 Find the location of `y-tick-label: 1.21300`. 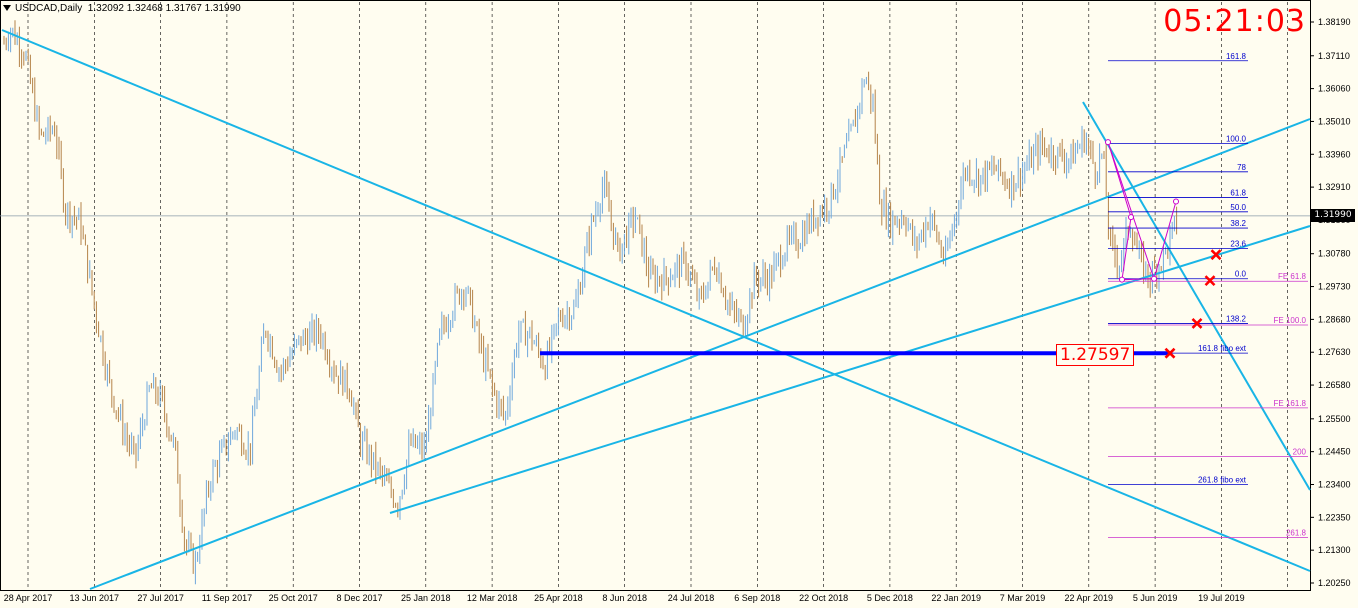

y-tick-label: 1.21300 is located at coordinates (1334, 550).